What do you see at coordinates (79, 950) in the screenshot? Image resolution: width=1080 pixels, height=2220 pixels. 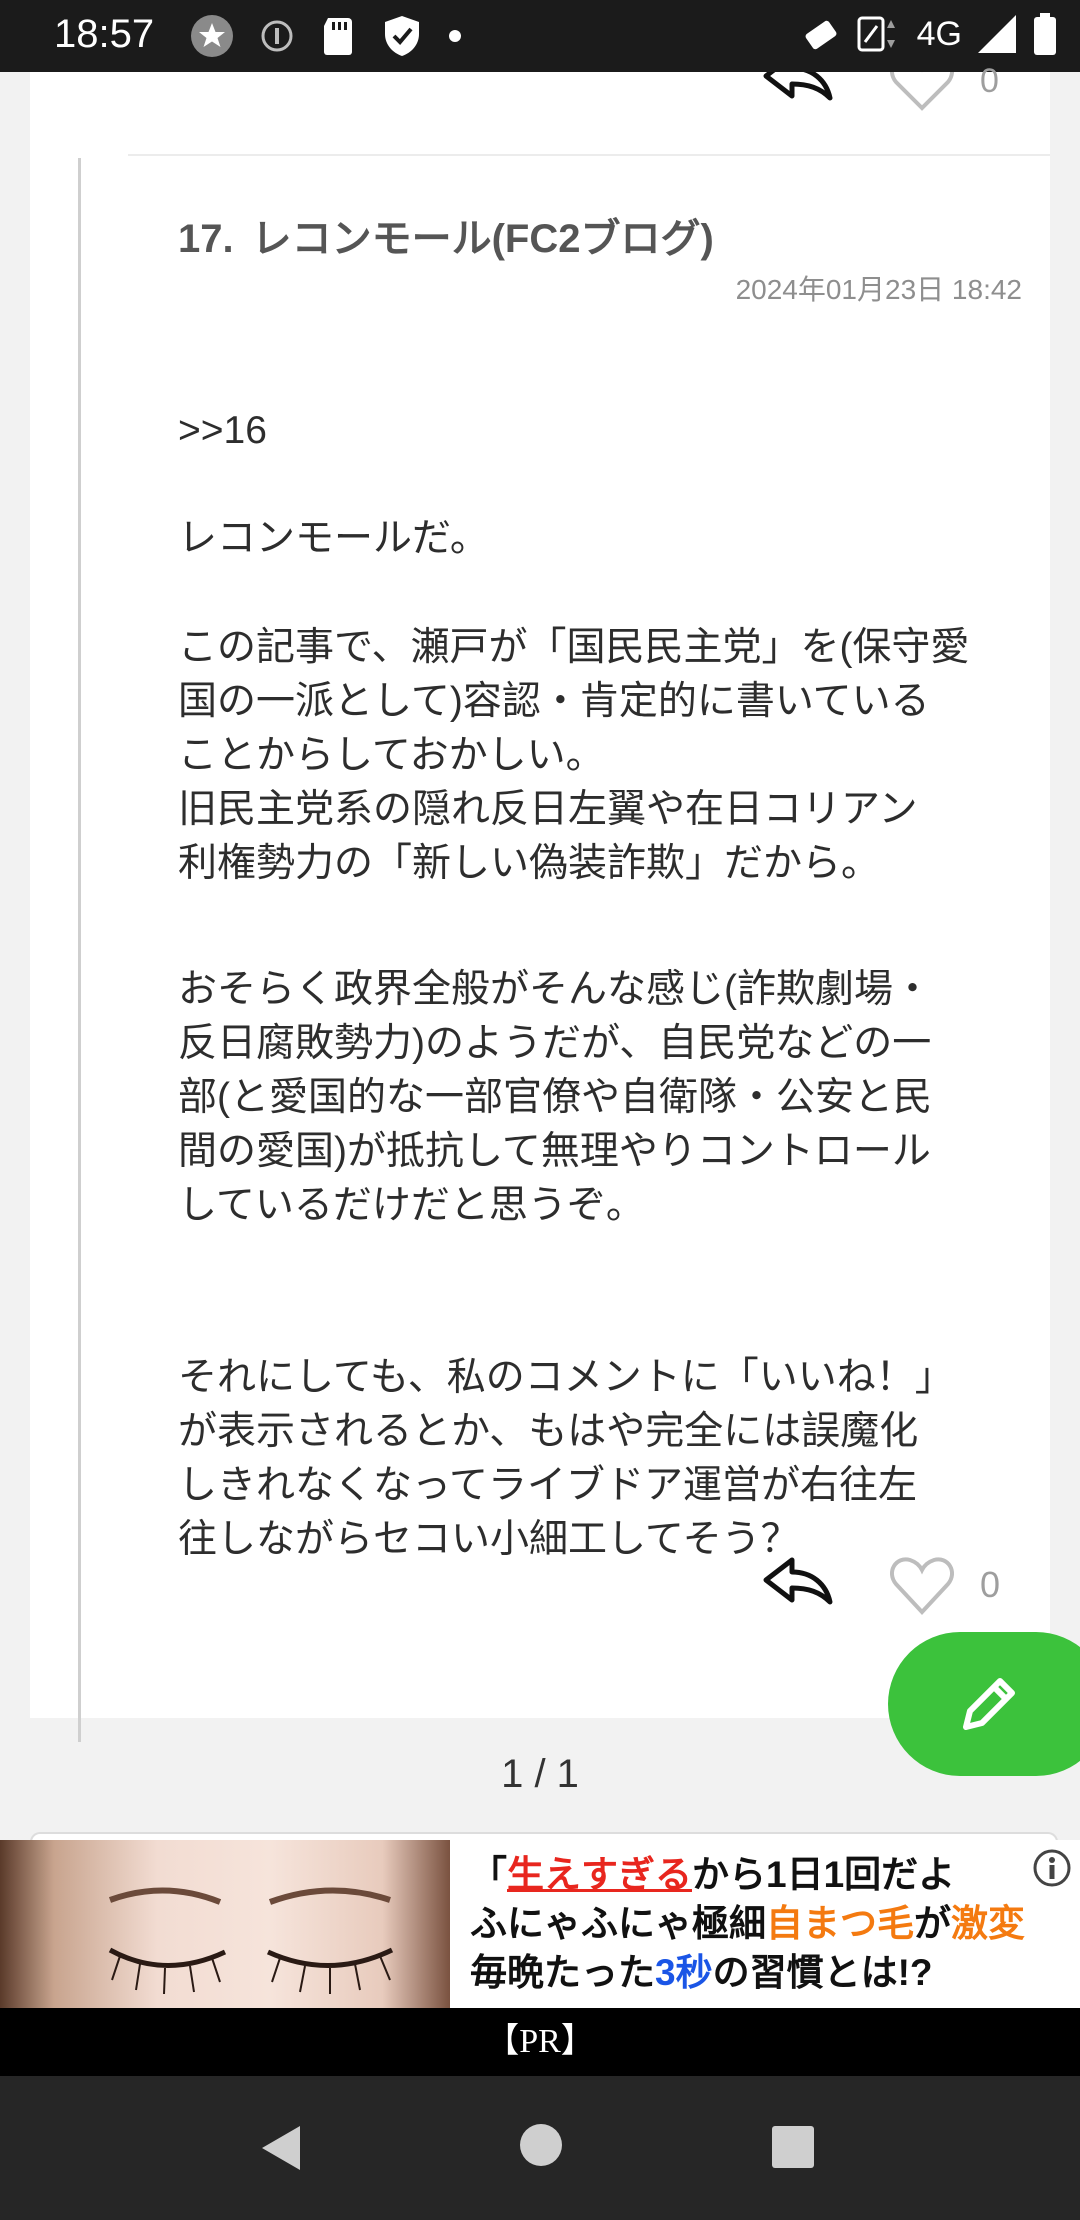 I see `thread-line` at bounding box center [79, 950].